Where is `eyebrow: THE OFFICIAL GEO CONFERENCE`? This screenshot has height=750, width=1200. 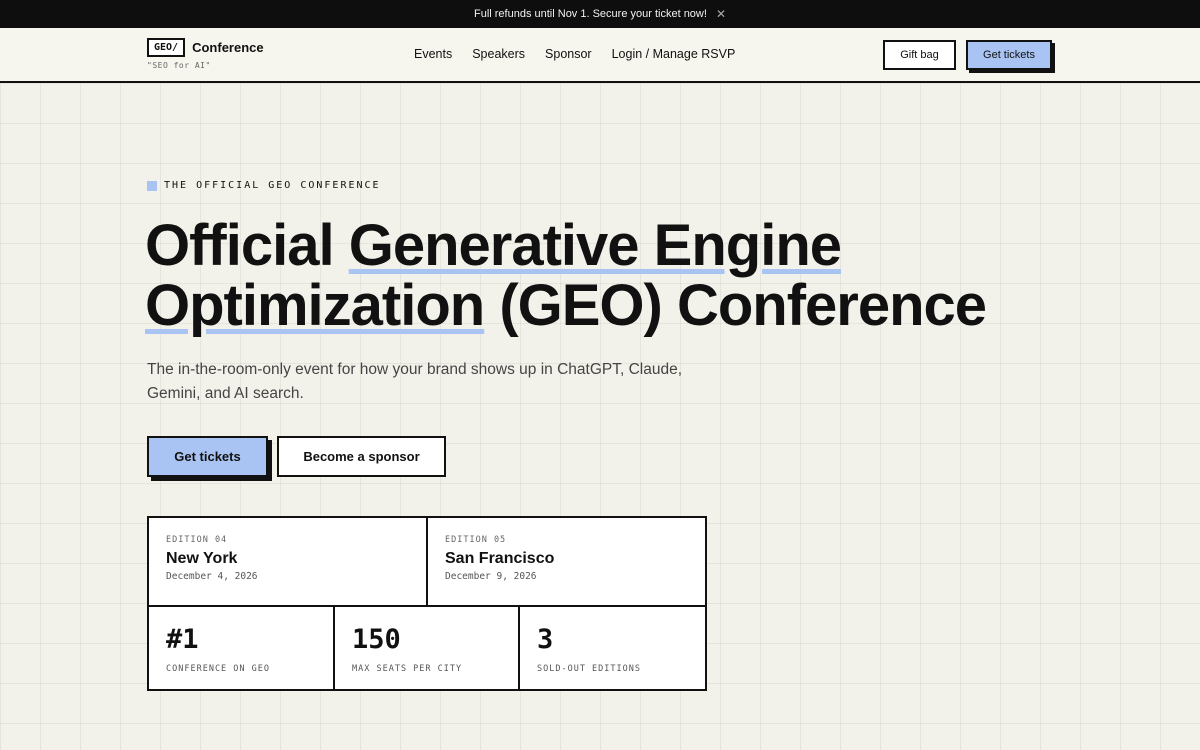 eyebrow: THE OFFICIAL GEO CONFERENCE is located at coordinates (264, 185).